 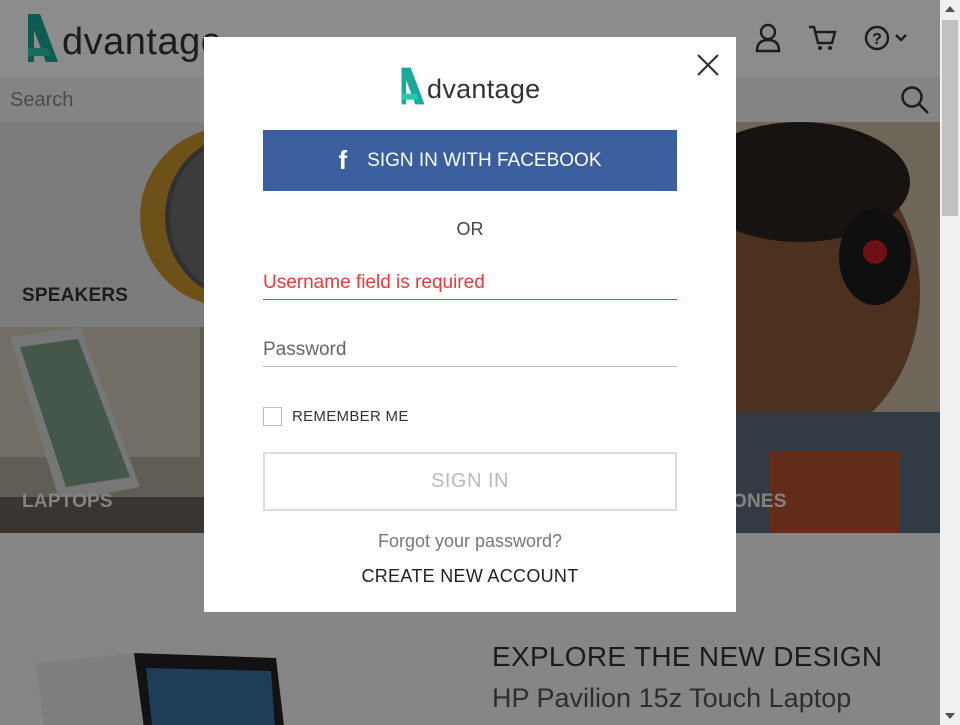 I want to click on remember-me-checkbox, so click(x=272, y=416).